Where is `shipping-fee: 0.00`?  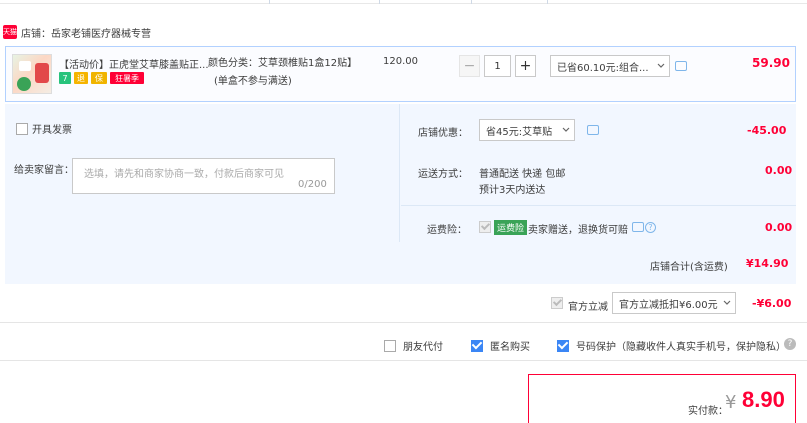 shipping-fee: 0.00 is located at coordinates (779, 170).